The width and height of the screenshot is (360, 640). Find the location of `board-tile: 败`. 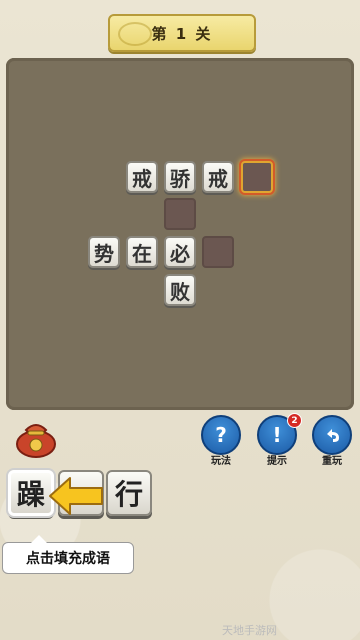

board-tile: 败 is located at coordinates (180, 290).